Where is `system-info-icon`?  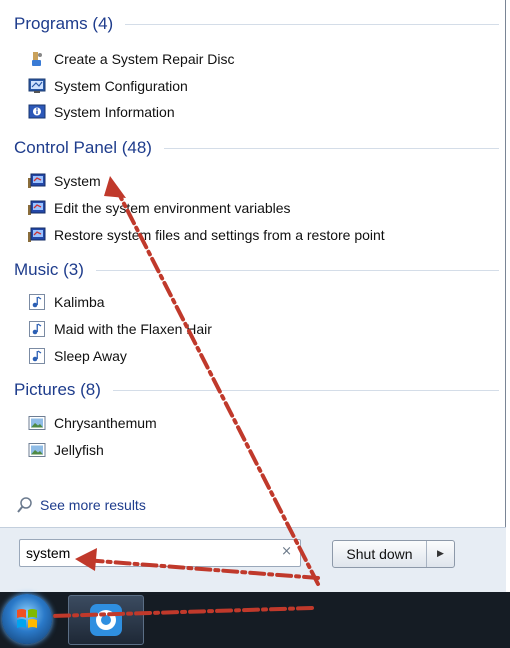
system-info-icon is located at coordinates (37, 112).